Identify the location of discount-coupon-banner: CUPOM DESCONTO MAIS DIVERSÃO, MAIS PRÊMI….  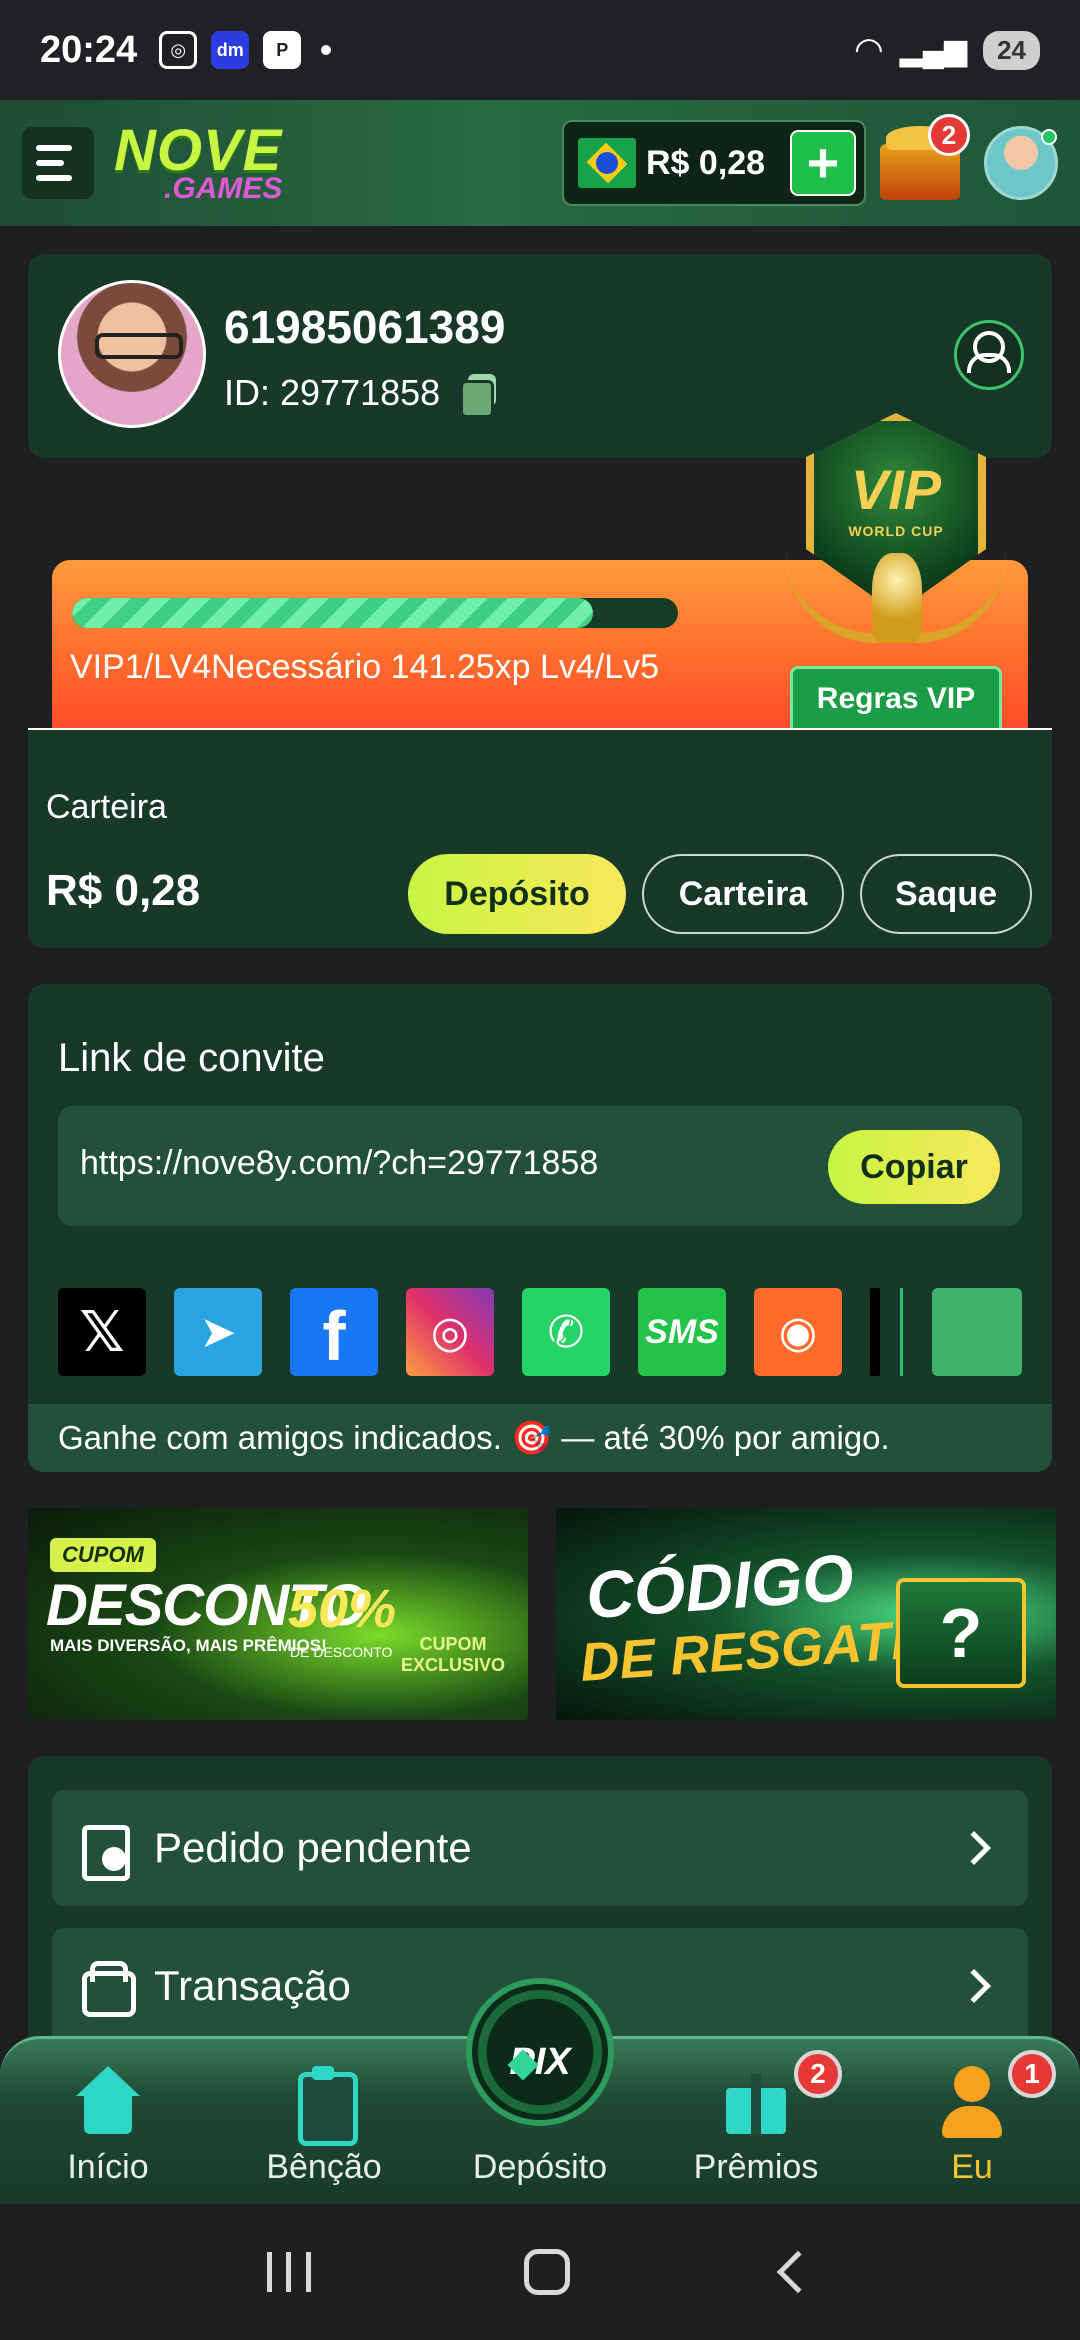
(278, 1614).